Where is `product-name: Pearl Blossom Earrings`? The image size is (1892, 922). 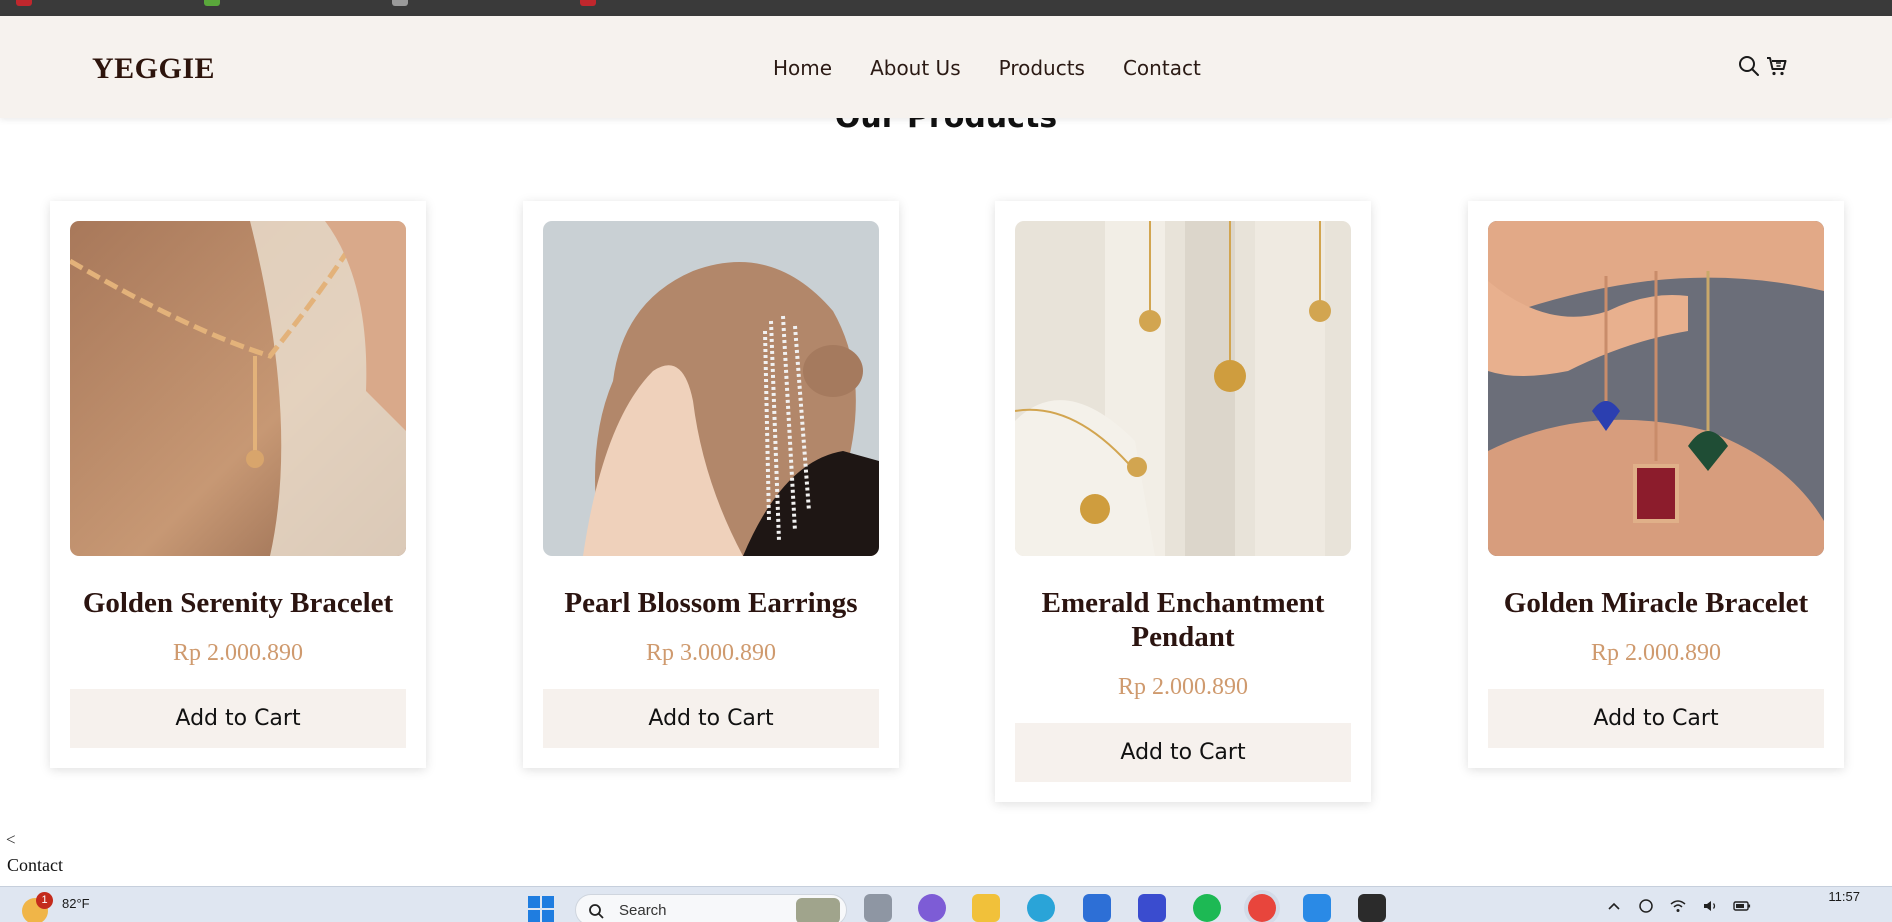
product-name: Pearl Blossom Earrings is located at coordinates (711, 603).